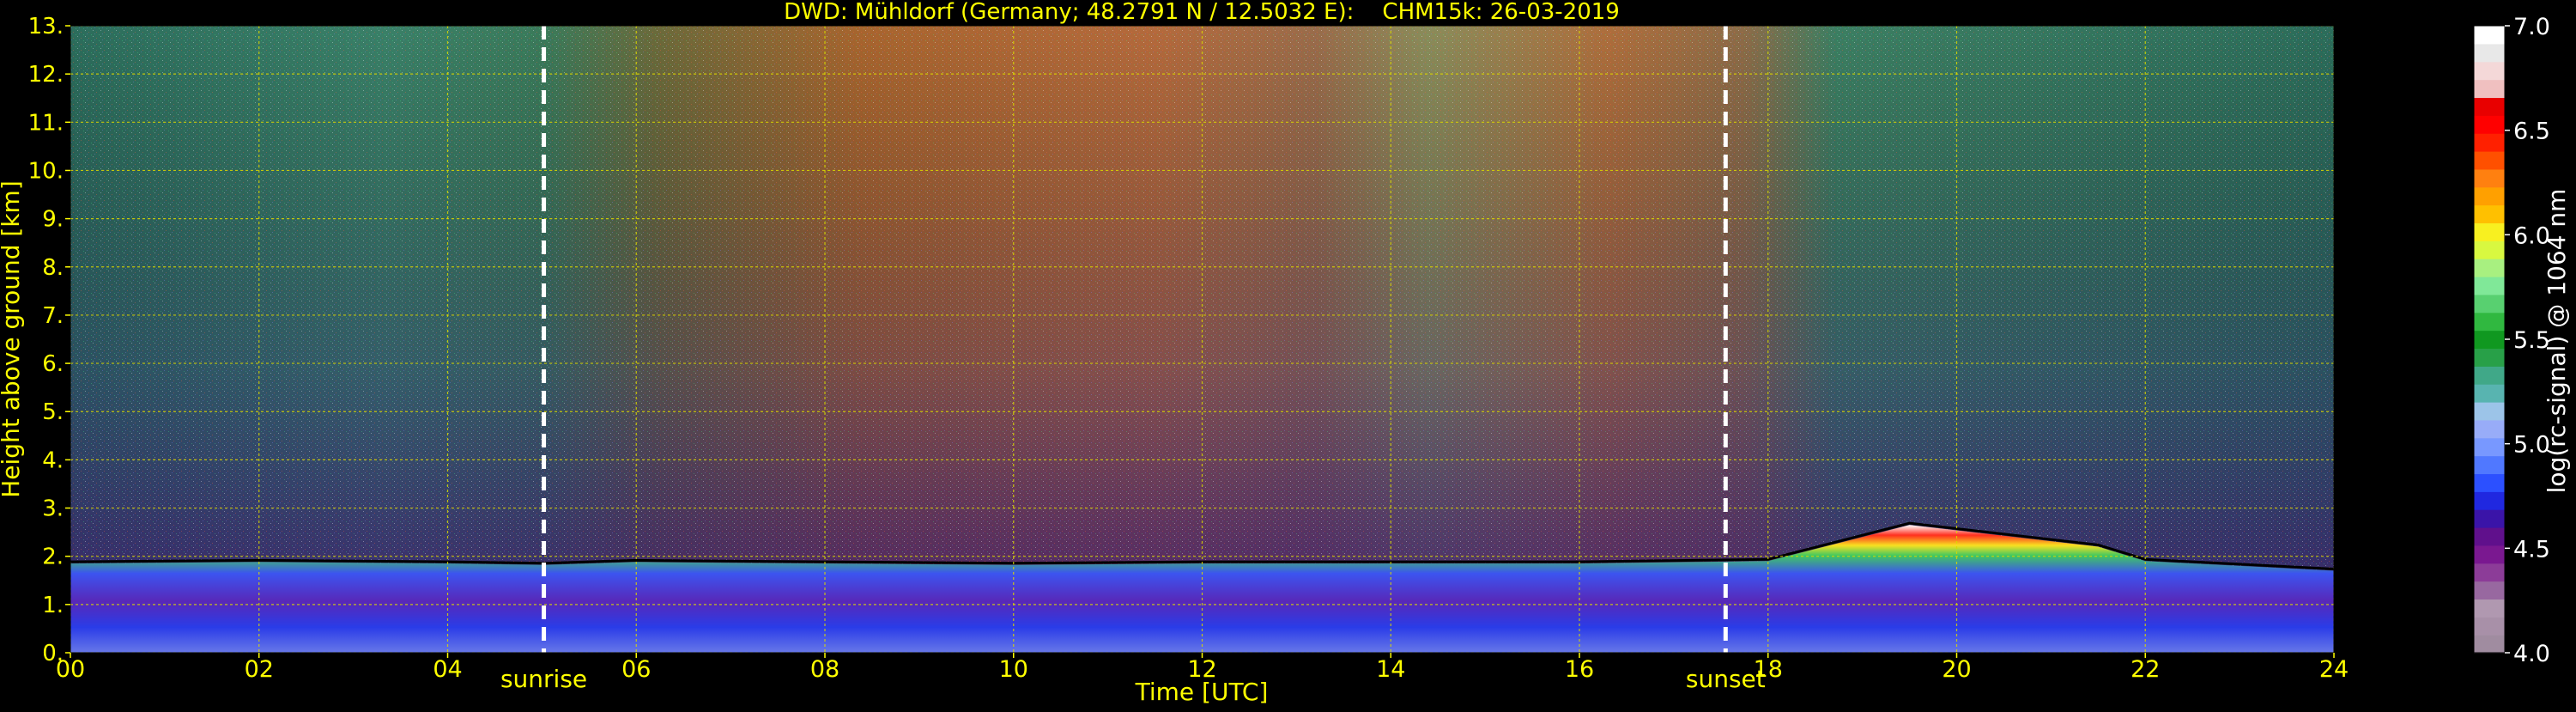 The height and width of the screenshot is (712, 2576). I want to click on x-tick-label: 16, so click(1579, 669).